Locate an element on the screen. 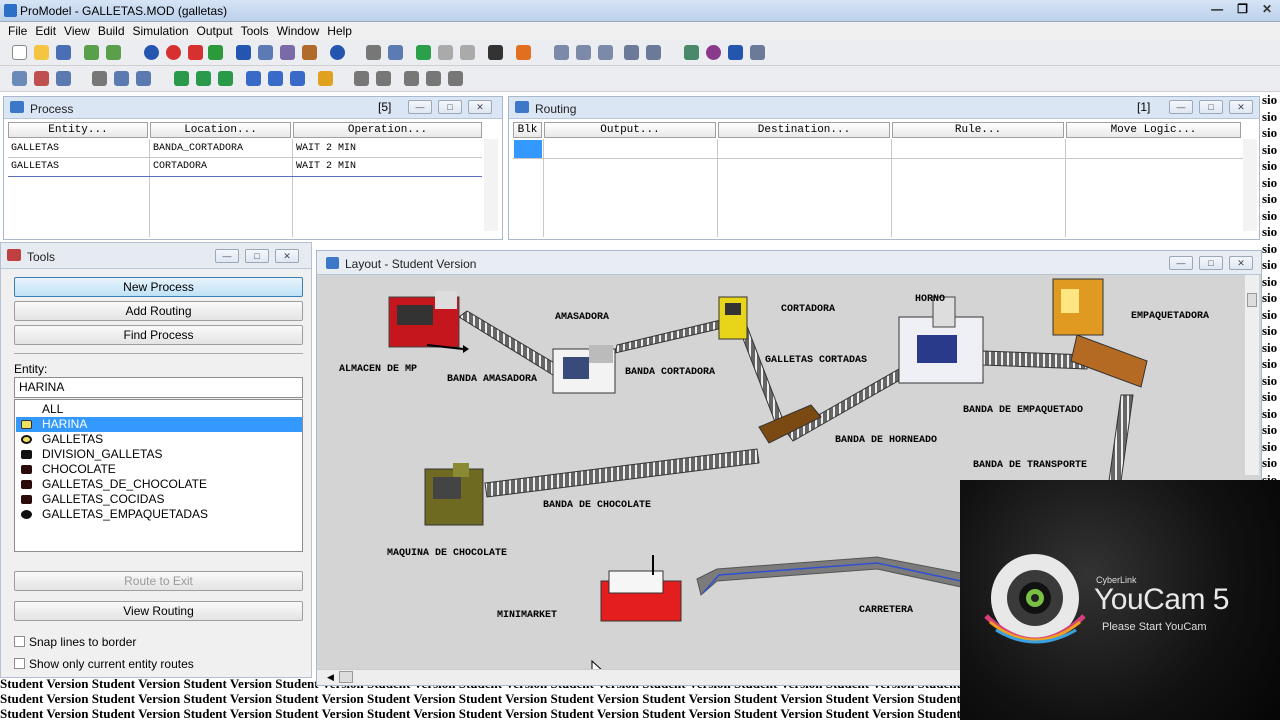 The height and width of the screenshot is (720, 1280). menu-window: Window is located at coordinates (300, 31).